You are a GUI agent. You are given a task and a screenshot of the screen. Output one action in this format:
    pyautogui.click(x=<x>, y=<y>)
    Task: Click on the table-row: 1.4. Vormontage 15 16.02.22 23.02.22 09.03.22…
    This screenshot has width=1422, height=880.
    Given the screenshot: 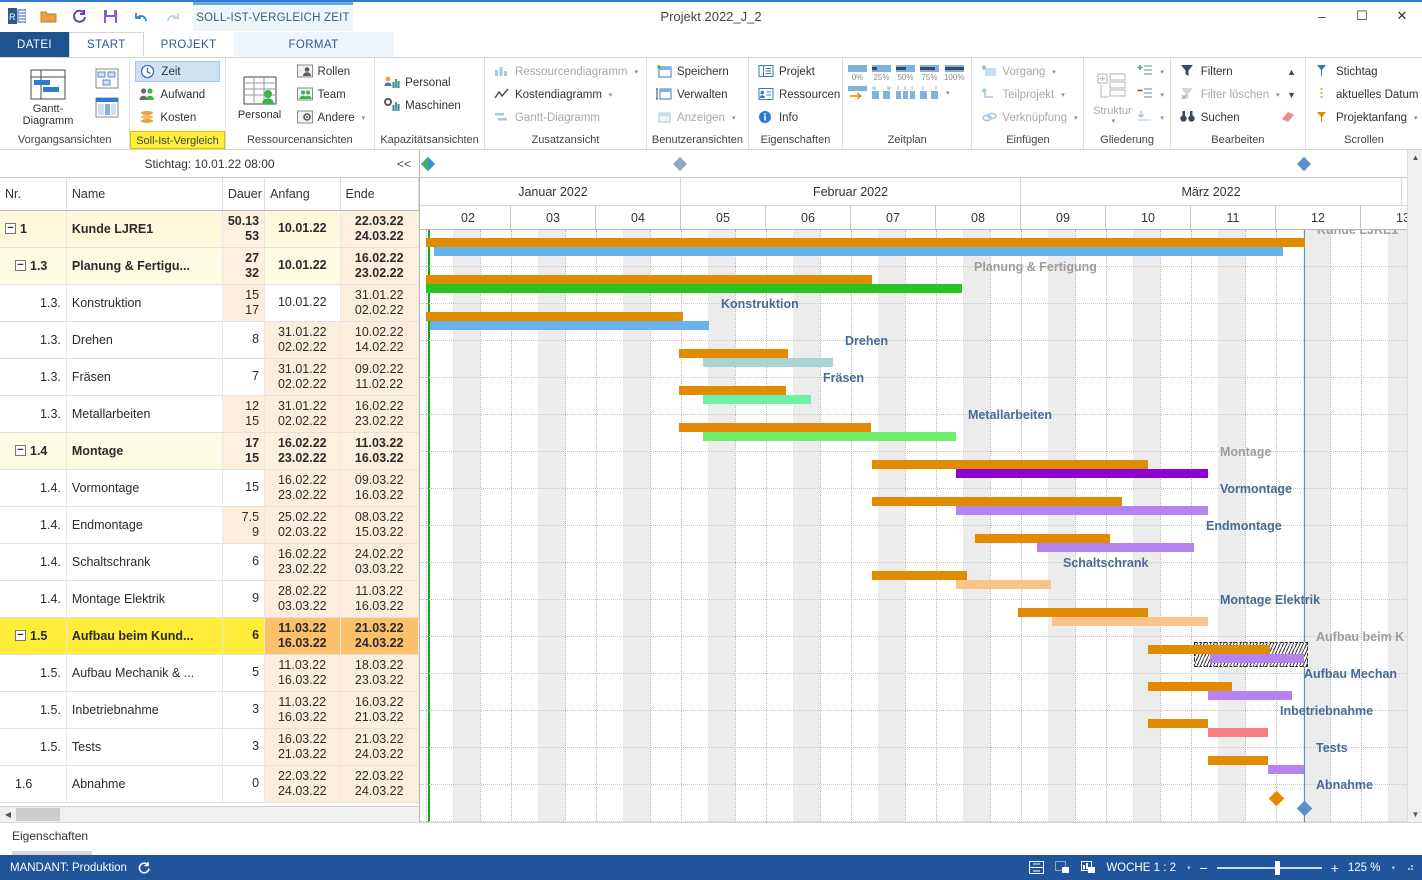 What is the action you would take?
    pyautogui.click(x=209, y=488)
    